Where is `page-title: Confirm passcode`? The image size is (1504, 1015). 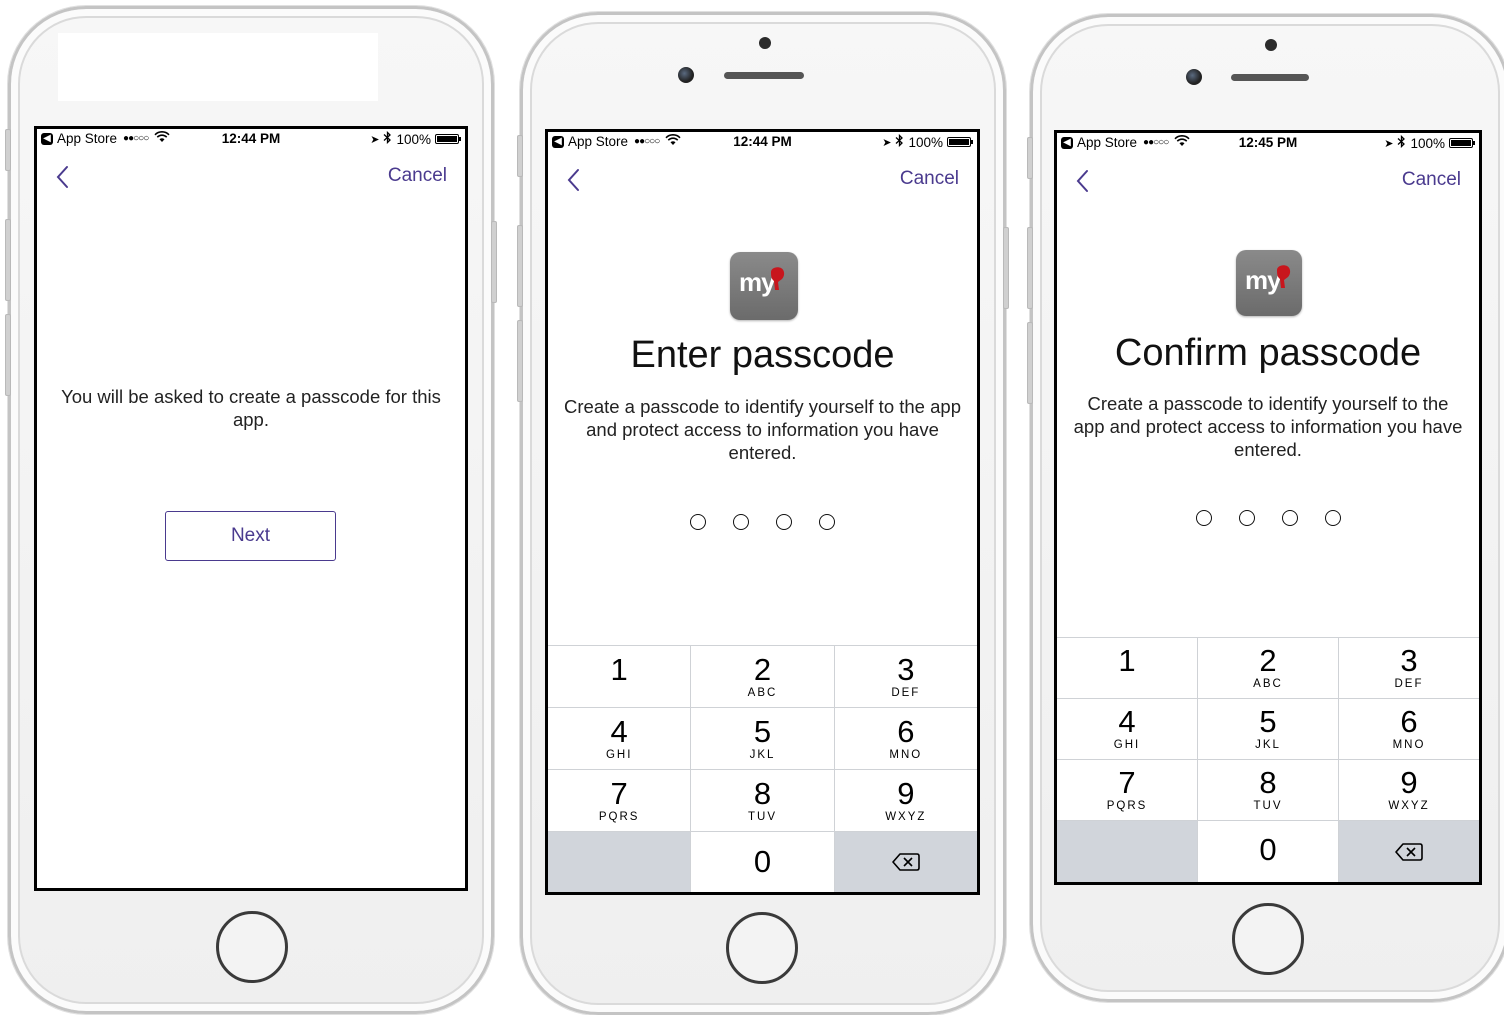
page-title: Confirm passcode is located at coordinates (1268, 353).